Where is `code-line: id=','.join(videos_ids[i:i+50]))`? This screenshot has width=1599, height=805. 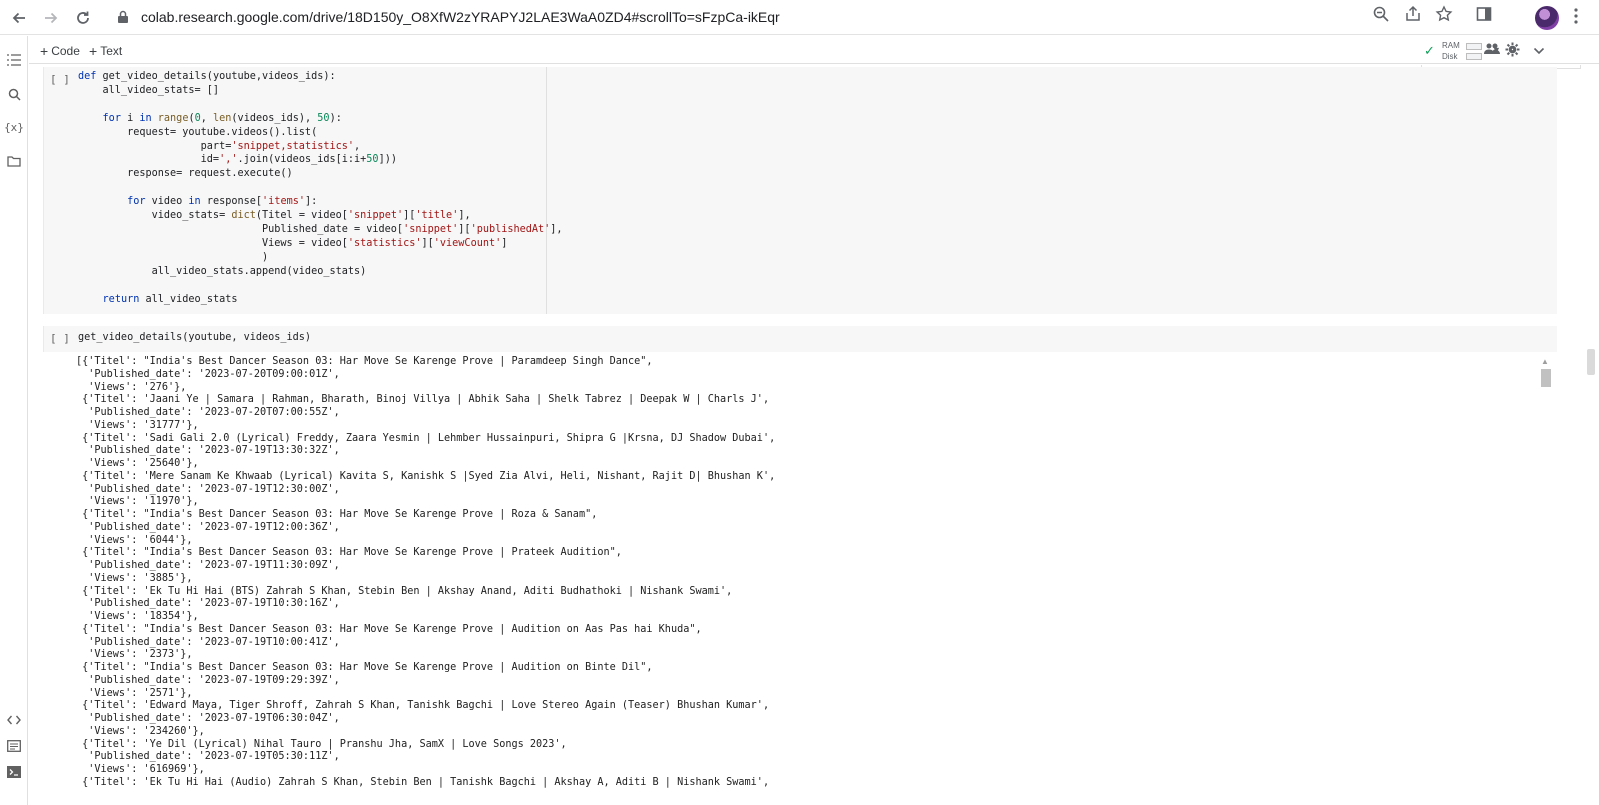
code-line: id=','.join(videos_ids[i:i+50])) is located at coordinates (237, 160).